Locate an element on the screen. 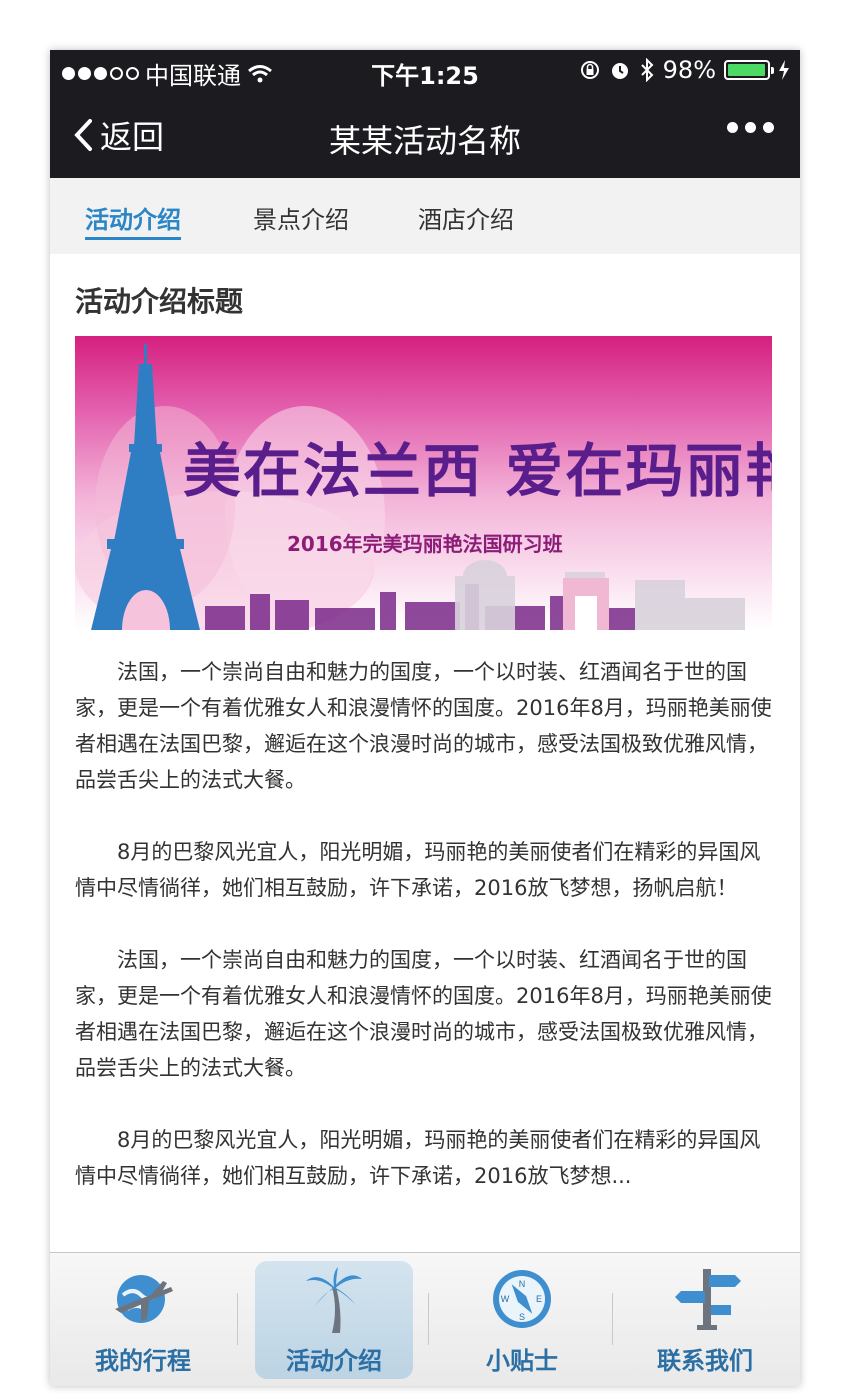  sub-tab-bar: 活动介绍 景点介绍 酒店介绍 is located at coordinates (425, 216).